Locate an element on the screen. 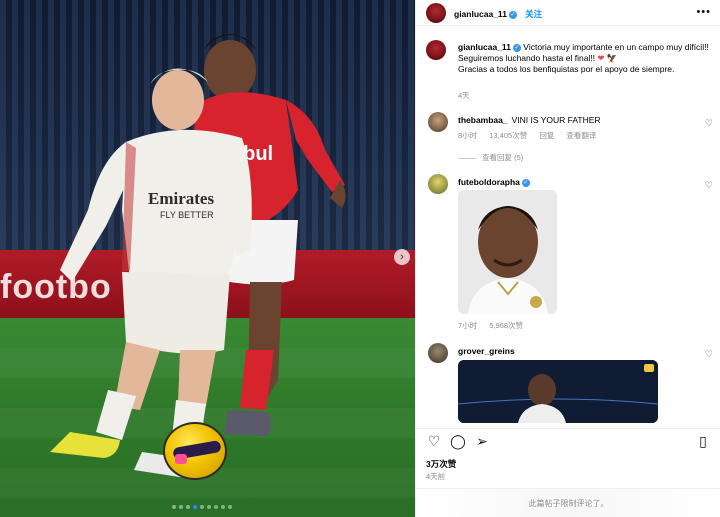 This screenshot has width=720, height=517. more-options-icon: ••• is located at coordinates (703, 12).